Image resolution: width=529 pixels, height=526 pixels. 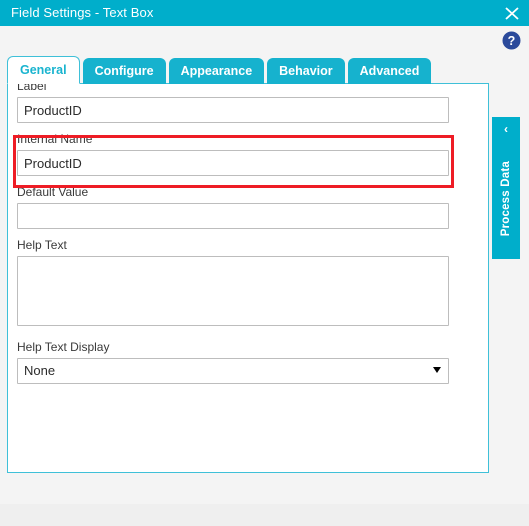 I want to click on help-text-display-value: None, so click(x=233, y=371).